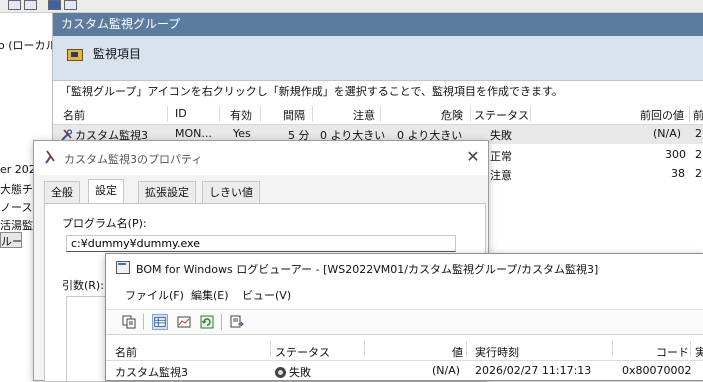 This screenshot has width=703, height=382. I want to click on col-last-value: 前回の値, so click(662, 115).